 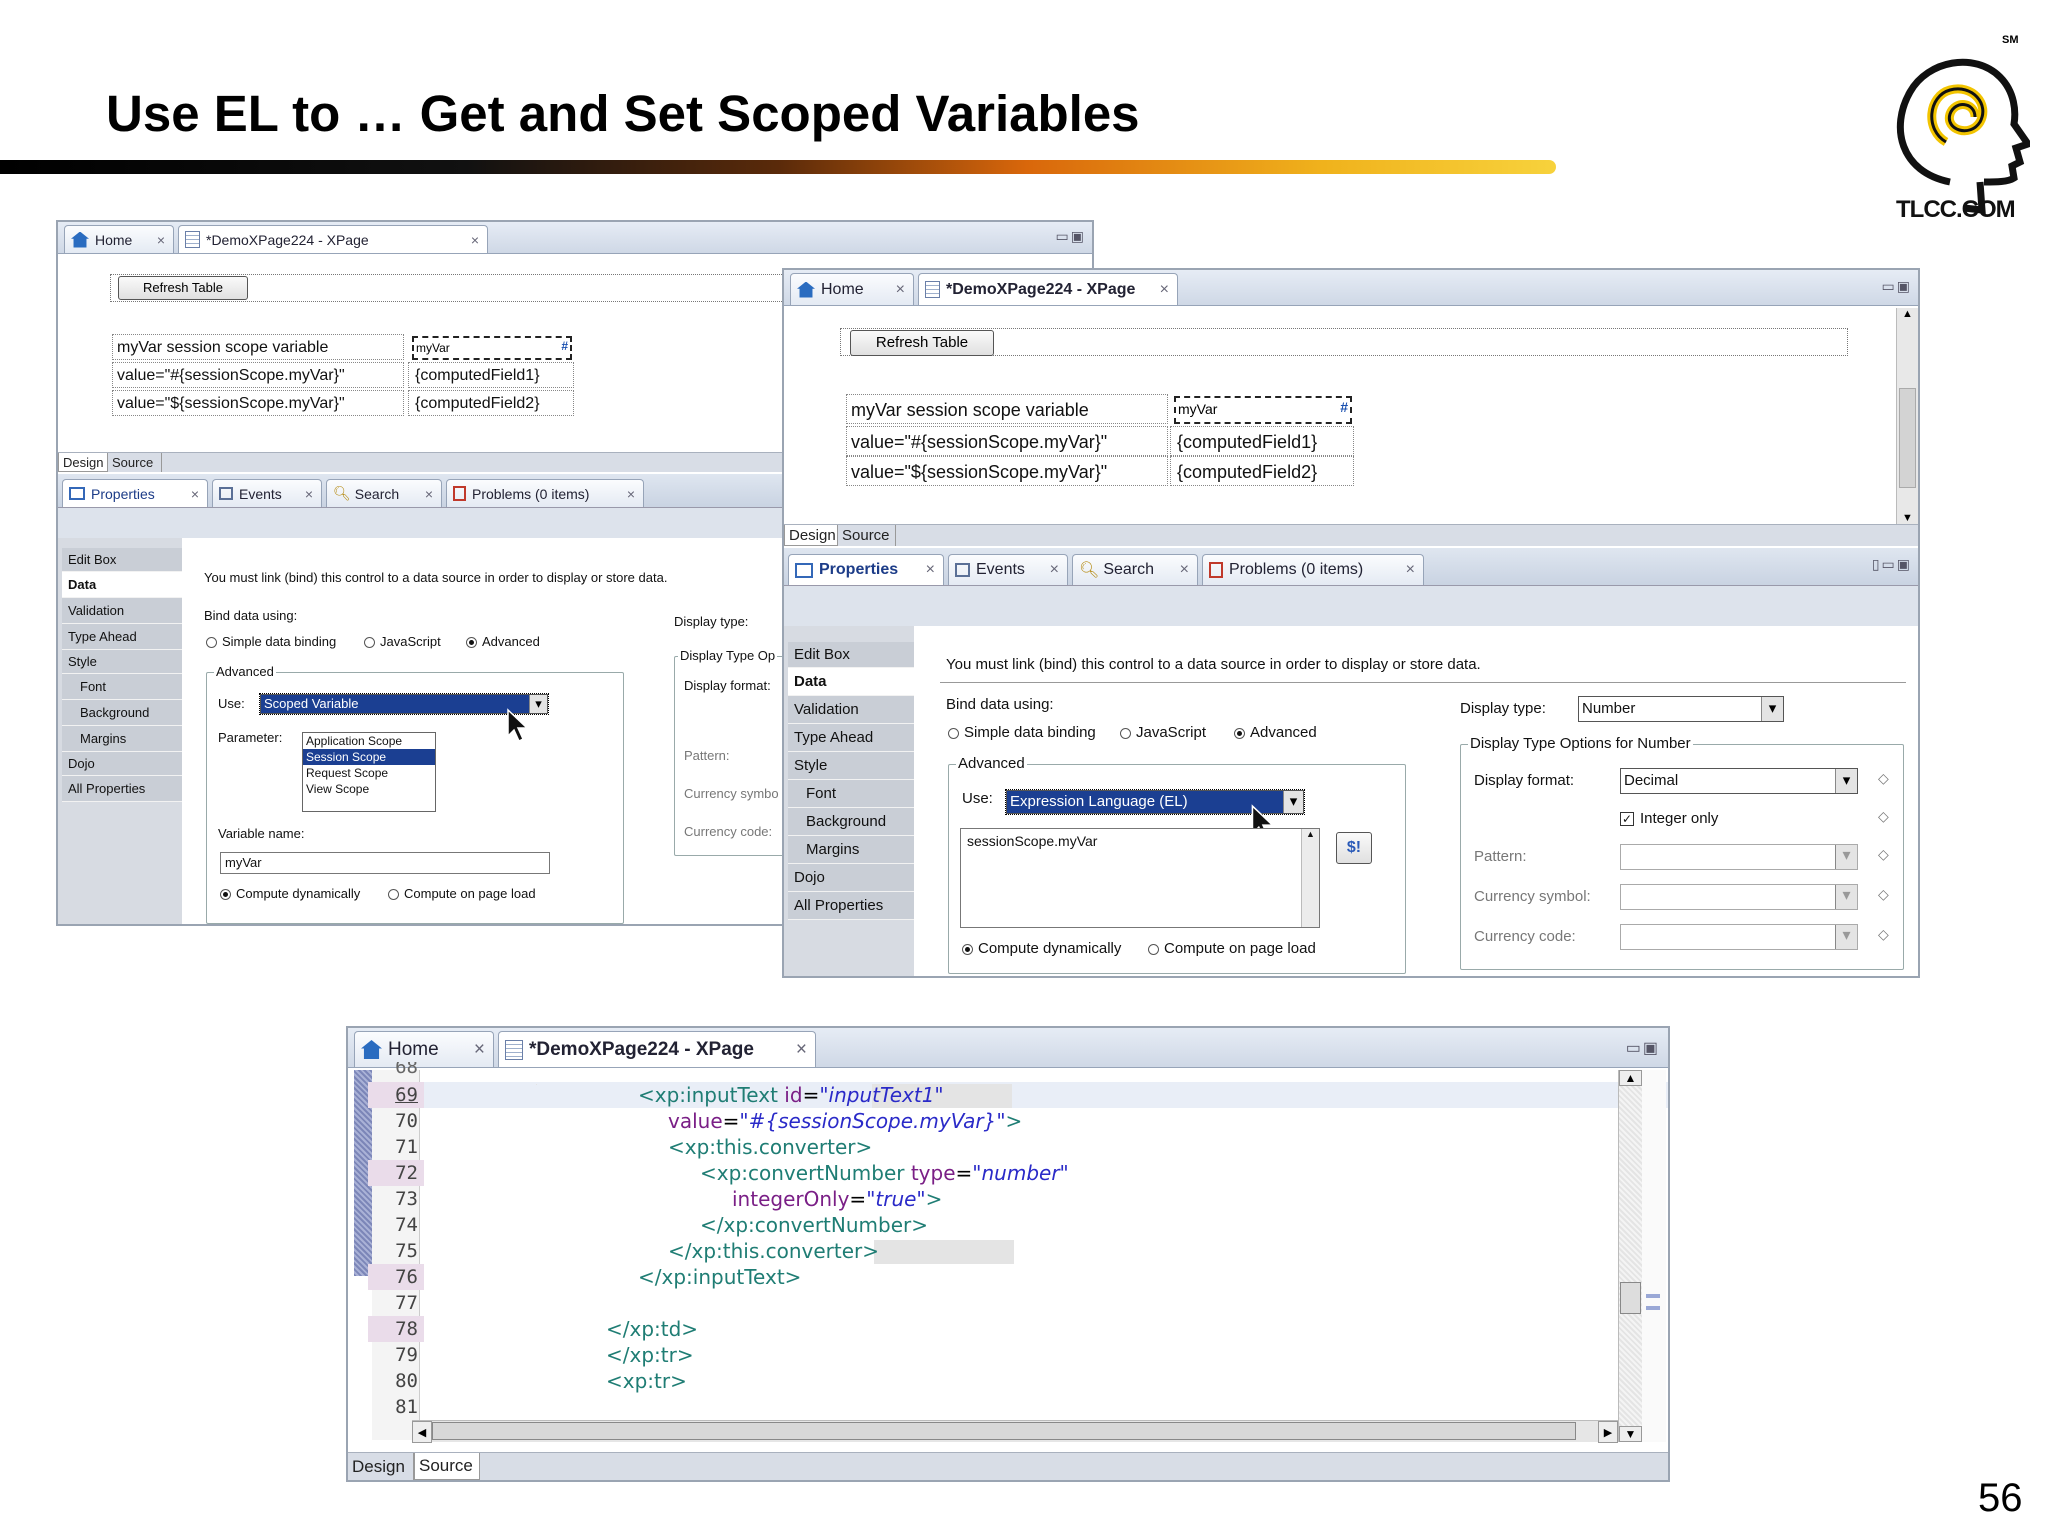 I want to click on sidebar-item-font: Font, so click(x=851, y=794).